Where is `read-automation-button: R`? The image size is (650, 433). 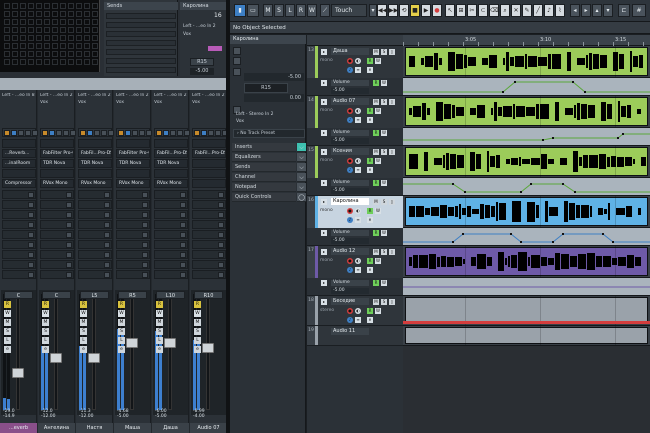 read-automation-button: R is located at coordinates (370, 111).